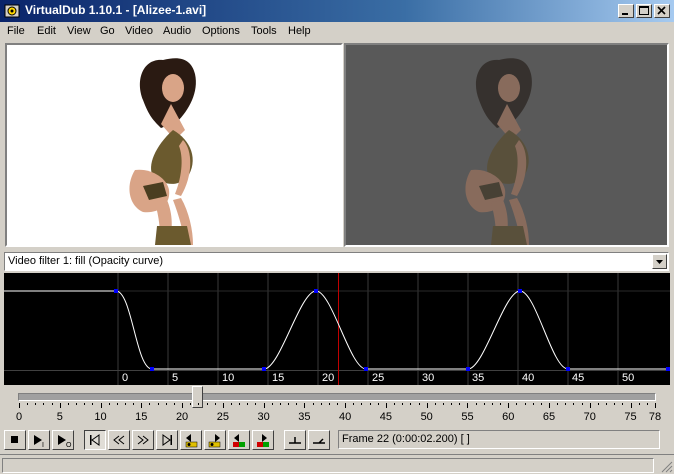 The height and width of the screenshot is (474, 674). I want to click on next-frame-icon, so click(143, 440).